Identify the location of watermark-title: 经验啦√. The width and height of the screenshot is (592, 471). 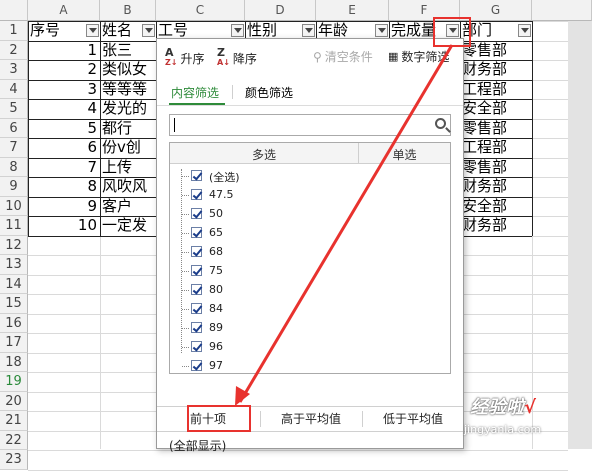
(503, 407).